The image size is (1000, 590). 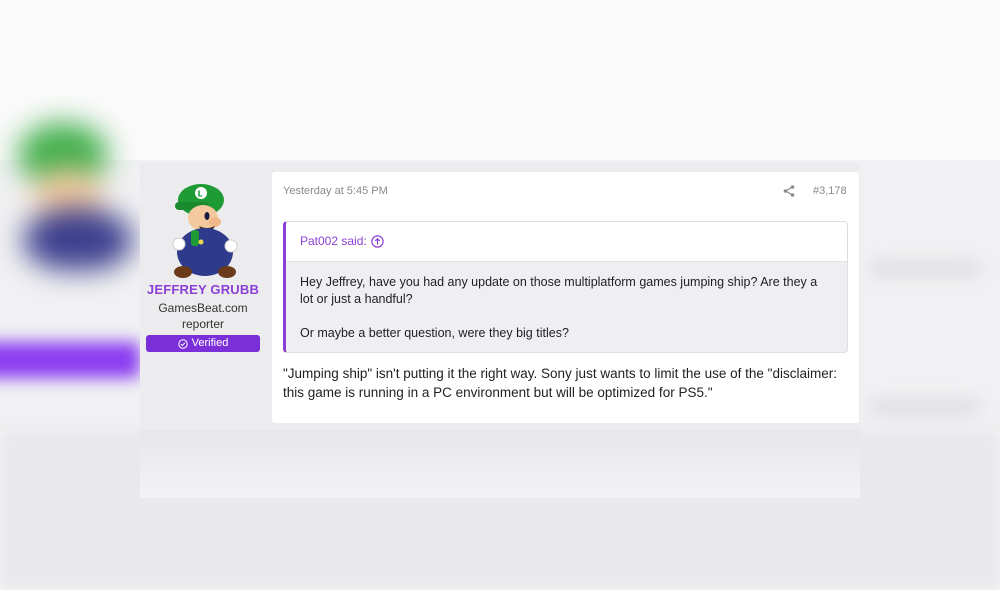 I want to click on user-title-line2: reporter, so click(x=203, y=324).